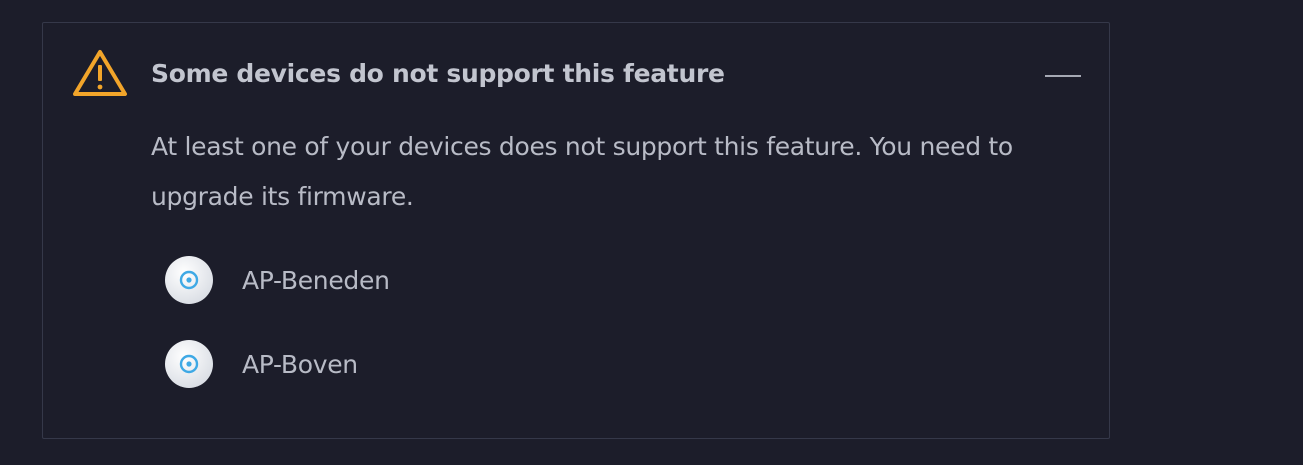 This screenshot has width=1303, height=465. I want to click on device-list: AP-Beneden AP-Boven, so click(277, 339).